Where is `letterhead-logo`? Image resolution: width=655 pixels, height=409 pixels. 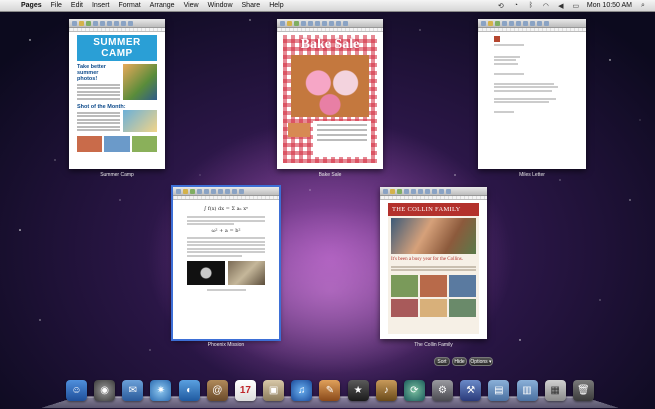
letterhead-logo is located at coordinates (497, 39).